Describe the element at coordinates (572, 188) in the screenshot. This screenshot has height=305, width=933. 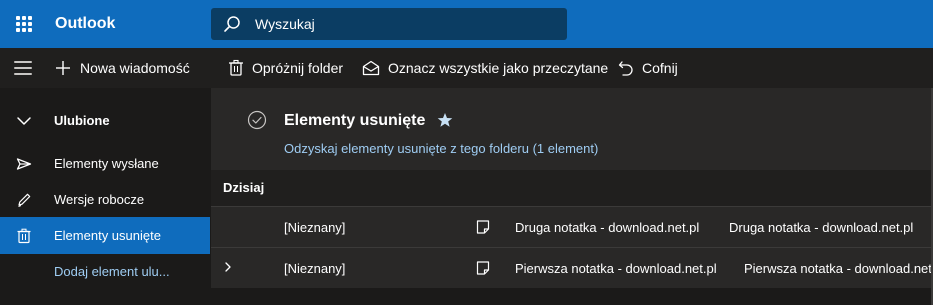
I see `group-header: Dzisiaj` at that location.